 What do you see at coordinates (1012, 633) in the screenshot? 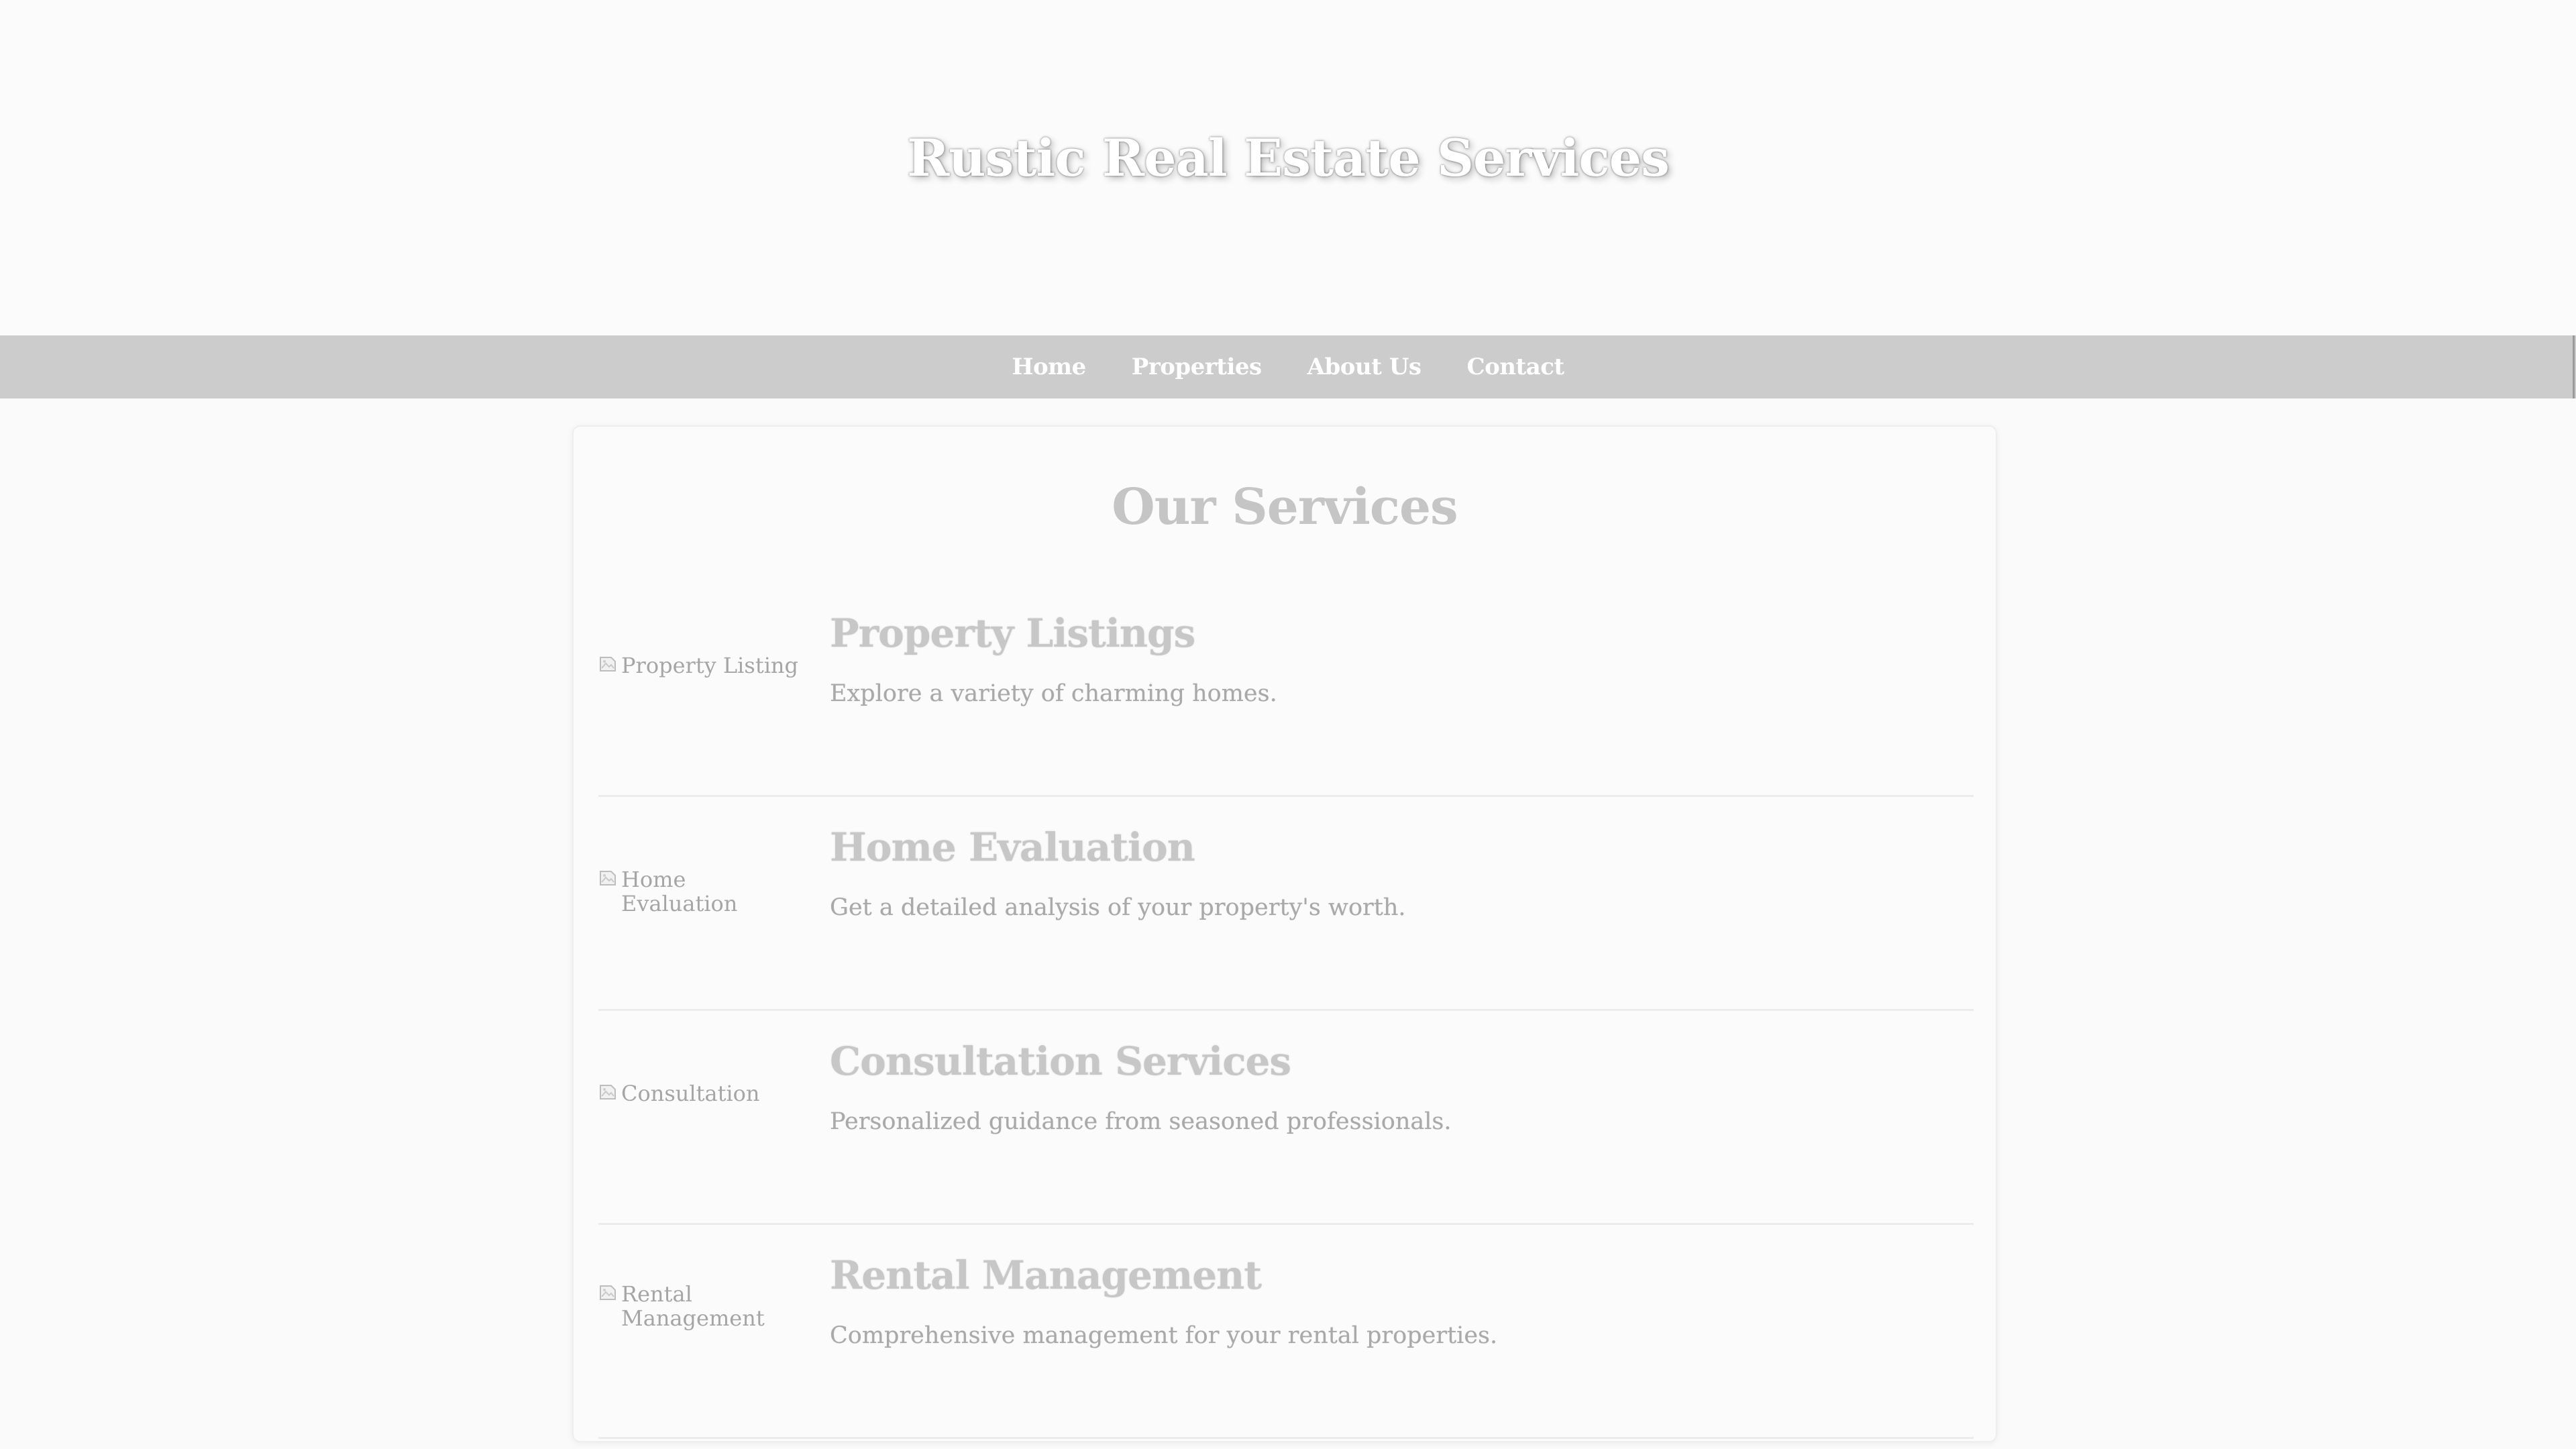
I see `service-title: Property Listings` at bounding box center [1012, 633].